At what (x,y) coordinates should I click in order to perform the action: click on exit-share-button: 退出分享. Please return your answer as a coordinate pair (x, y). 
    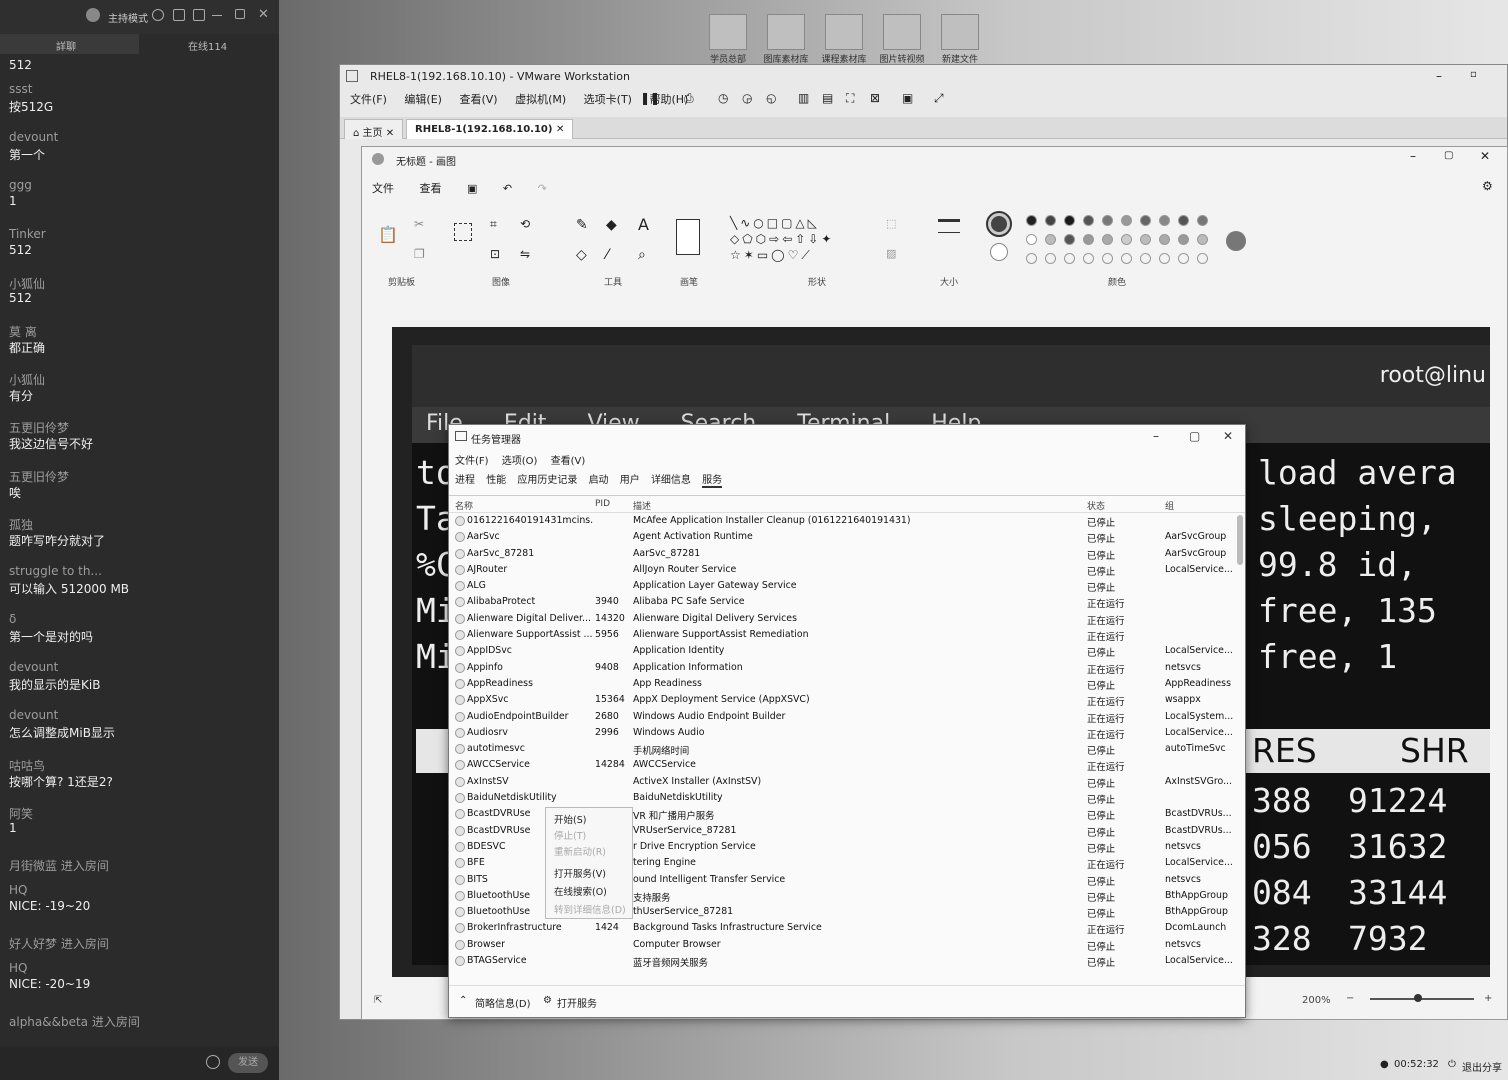
    Looking at the image, I should click on (1482, 1066).